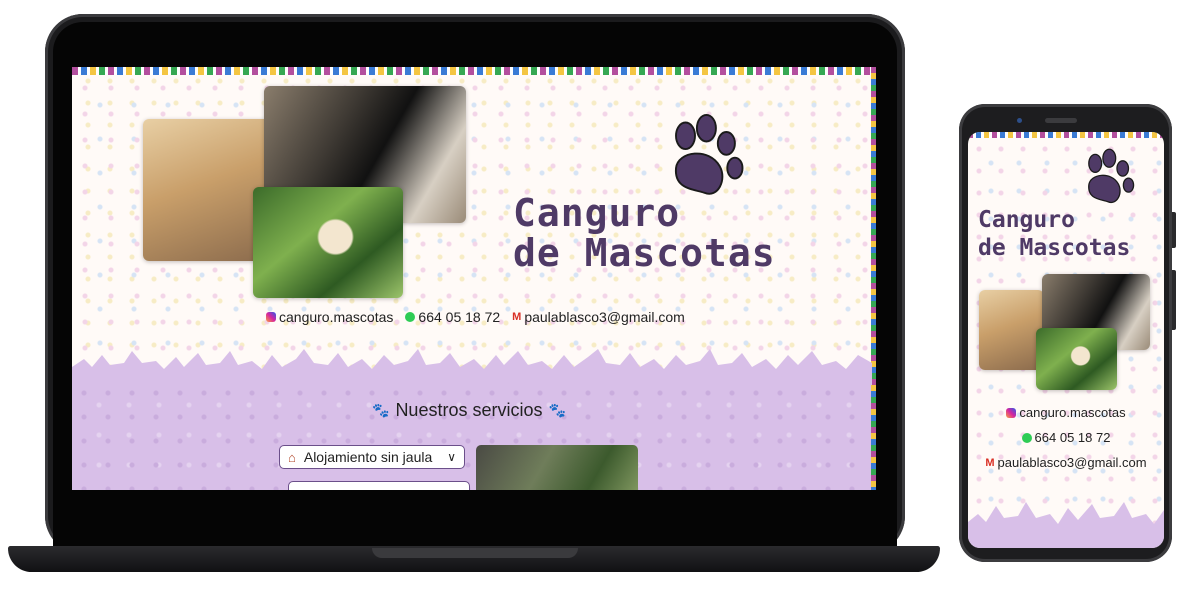  What do you see at coordinates (475, 553) in the screenshot?
I see `laptop-notch` at bounding box center [475, 553].